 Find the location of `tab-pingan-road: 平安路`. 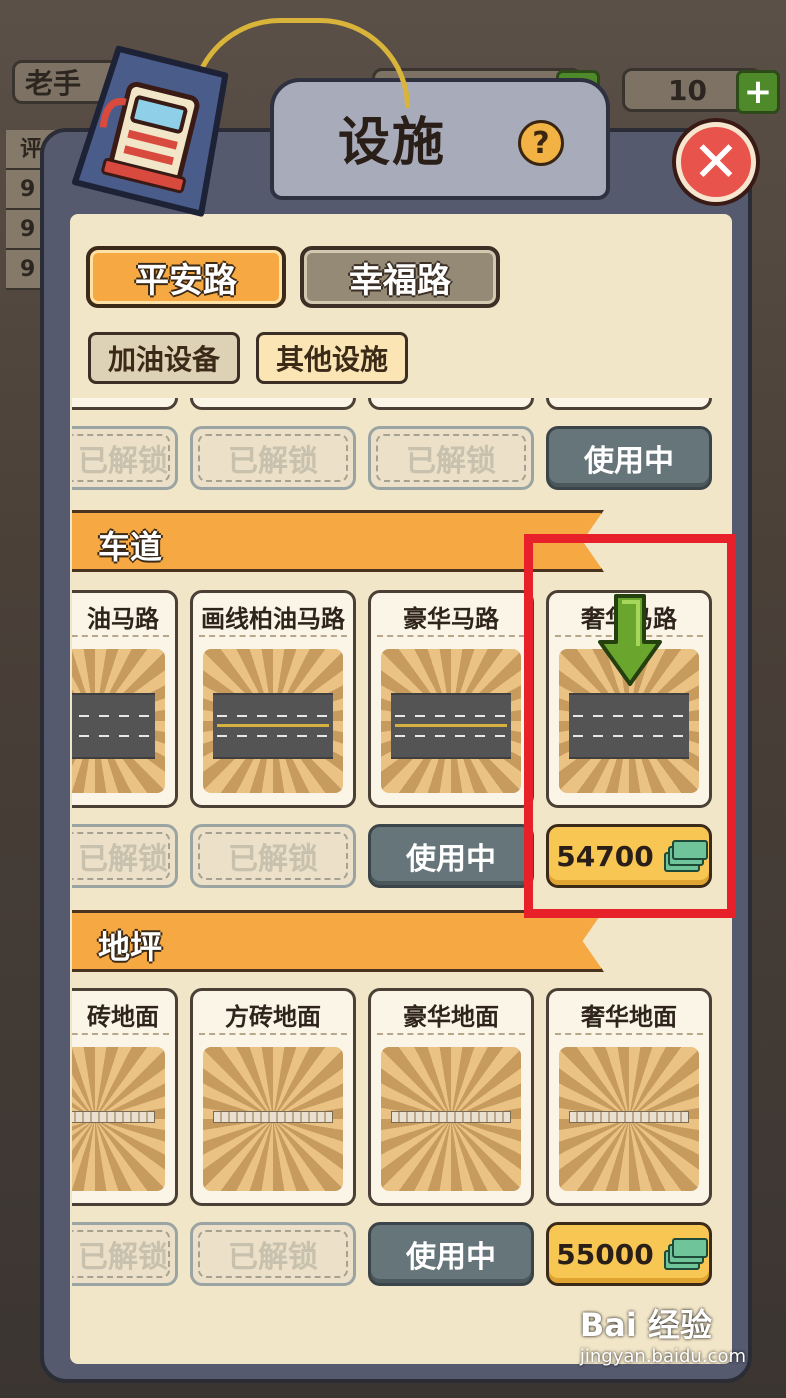

tab-pingan-road: 平安路 is located at coordinates (186, 277).